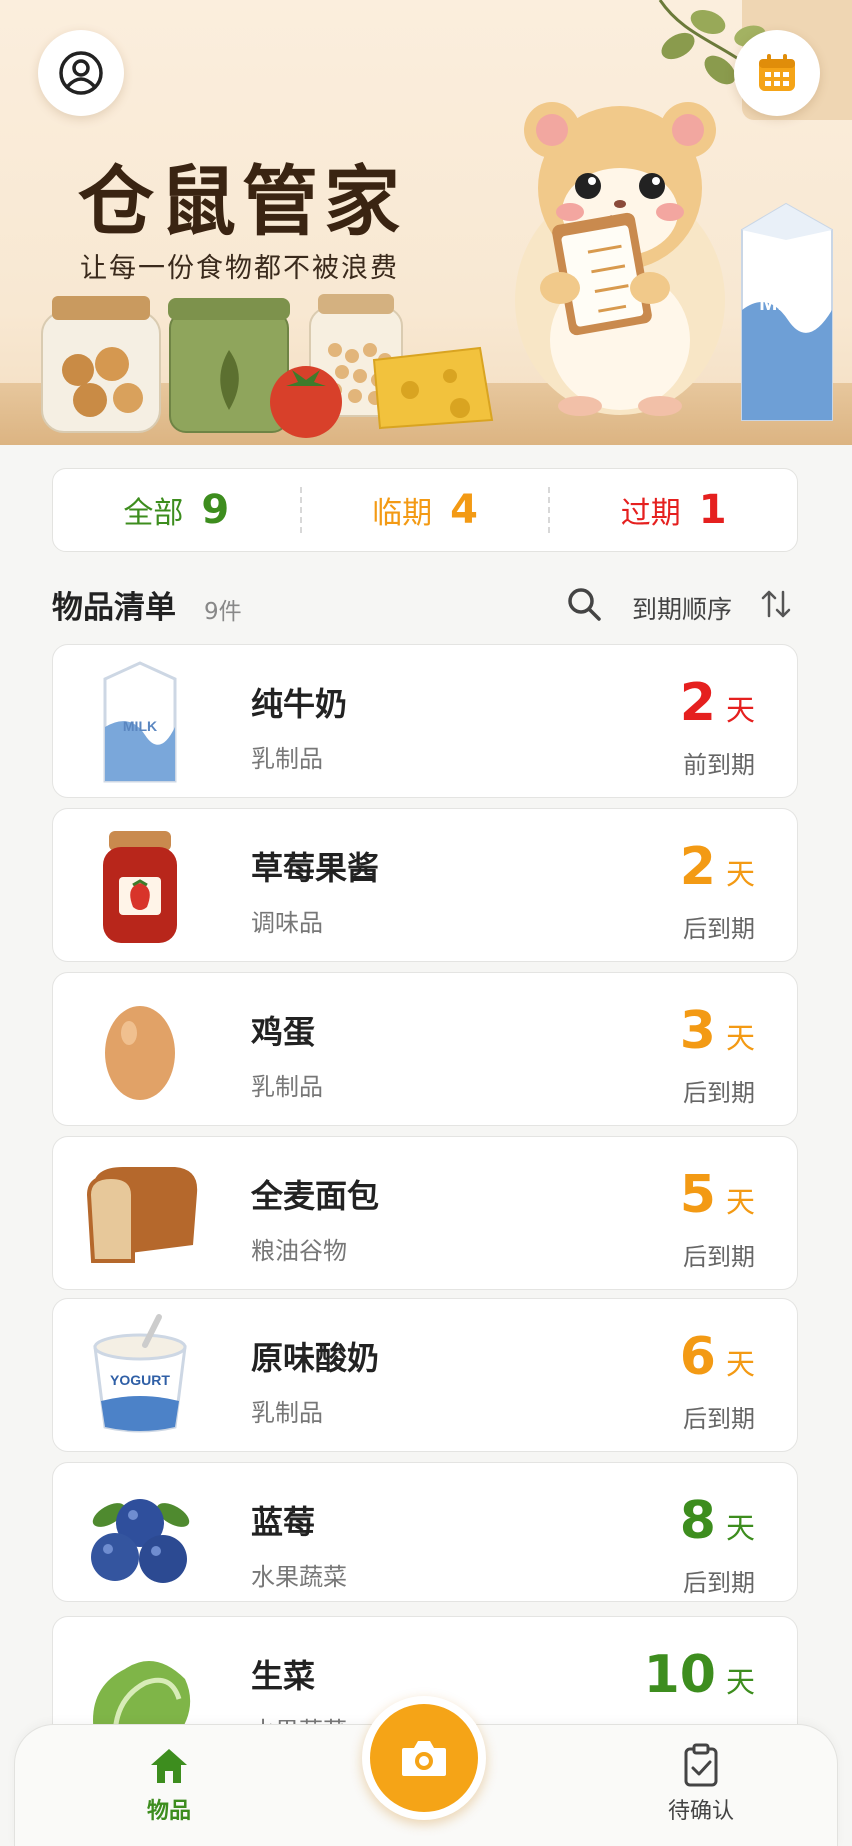 This screenshot has height=1846, width=852. I want to click on search-icon, so click(584, 604).